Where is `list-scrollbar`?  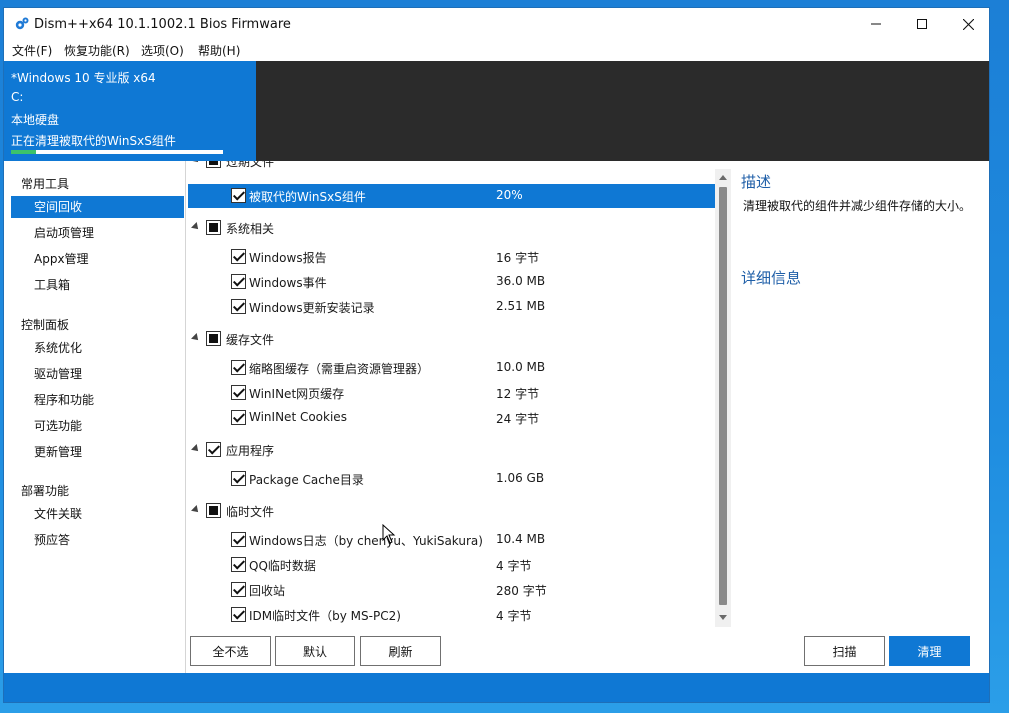 list-scrollbar is located at coordinates (723, 398).